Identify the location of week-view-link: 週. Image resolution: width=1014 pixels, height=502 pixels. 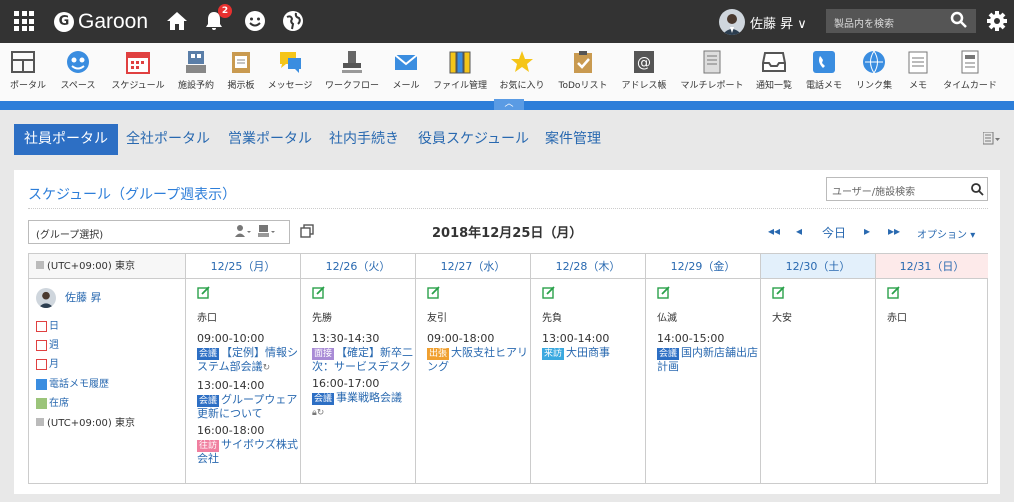
(47, 343).